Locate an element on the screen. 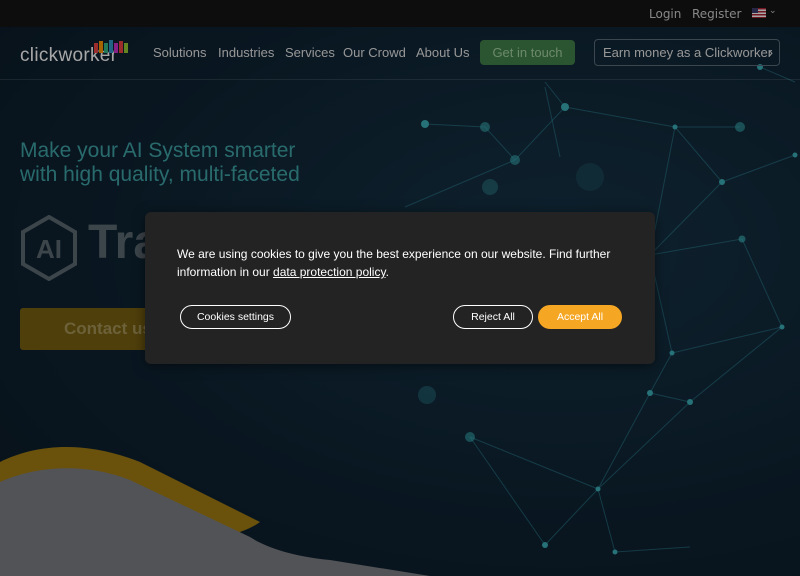  cookies-settings-button: Cookies settings is located at coordinates (235, 317).